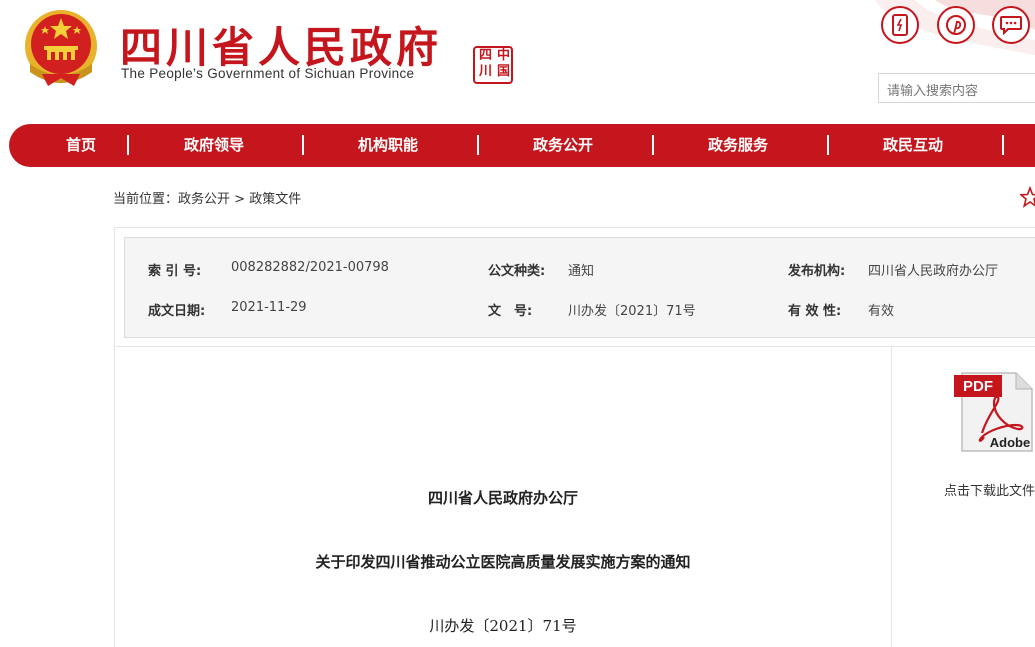  I want to click on adobe-text: Adobe, so click(1010, 442).